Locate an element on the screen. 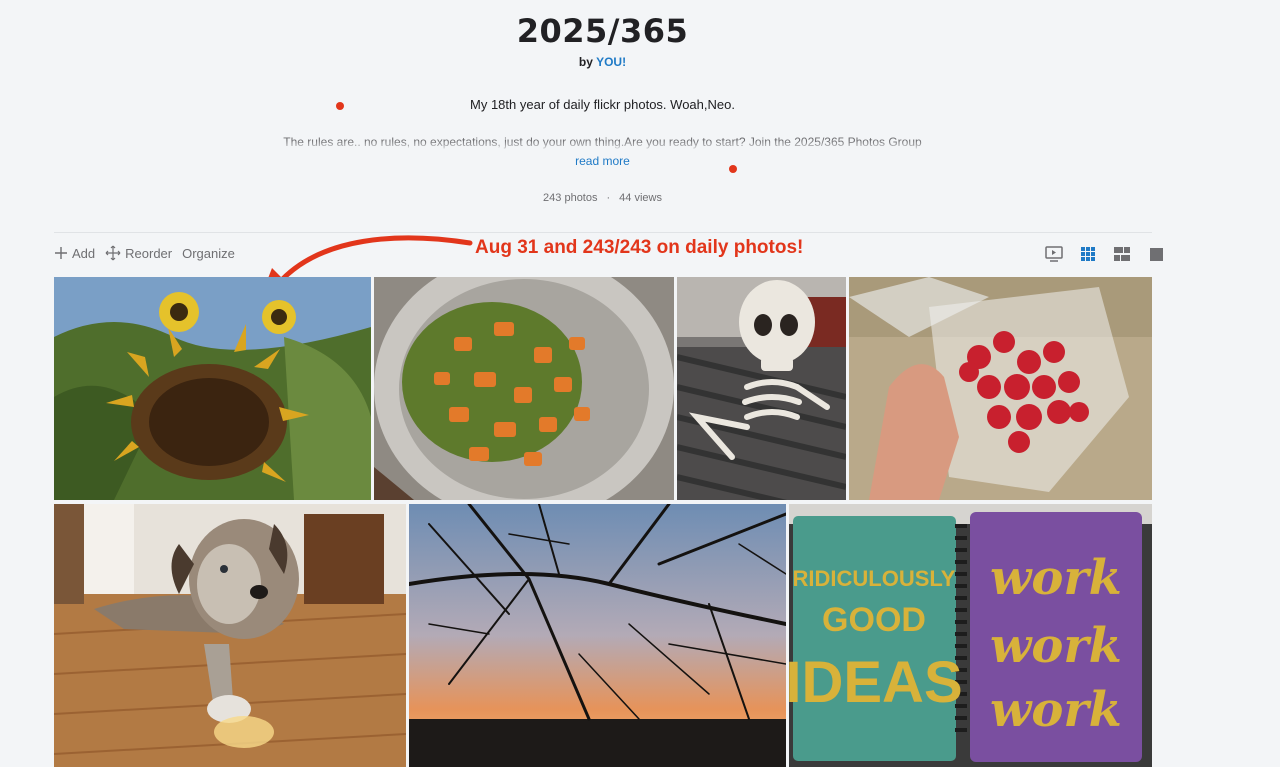  view-mode-switcher is located at coordinates (1098, 254).